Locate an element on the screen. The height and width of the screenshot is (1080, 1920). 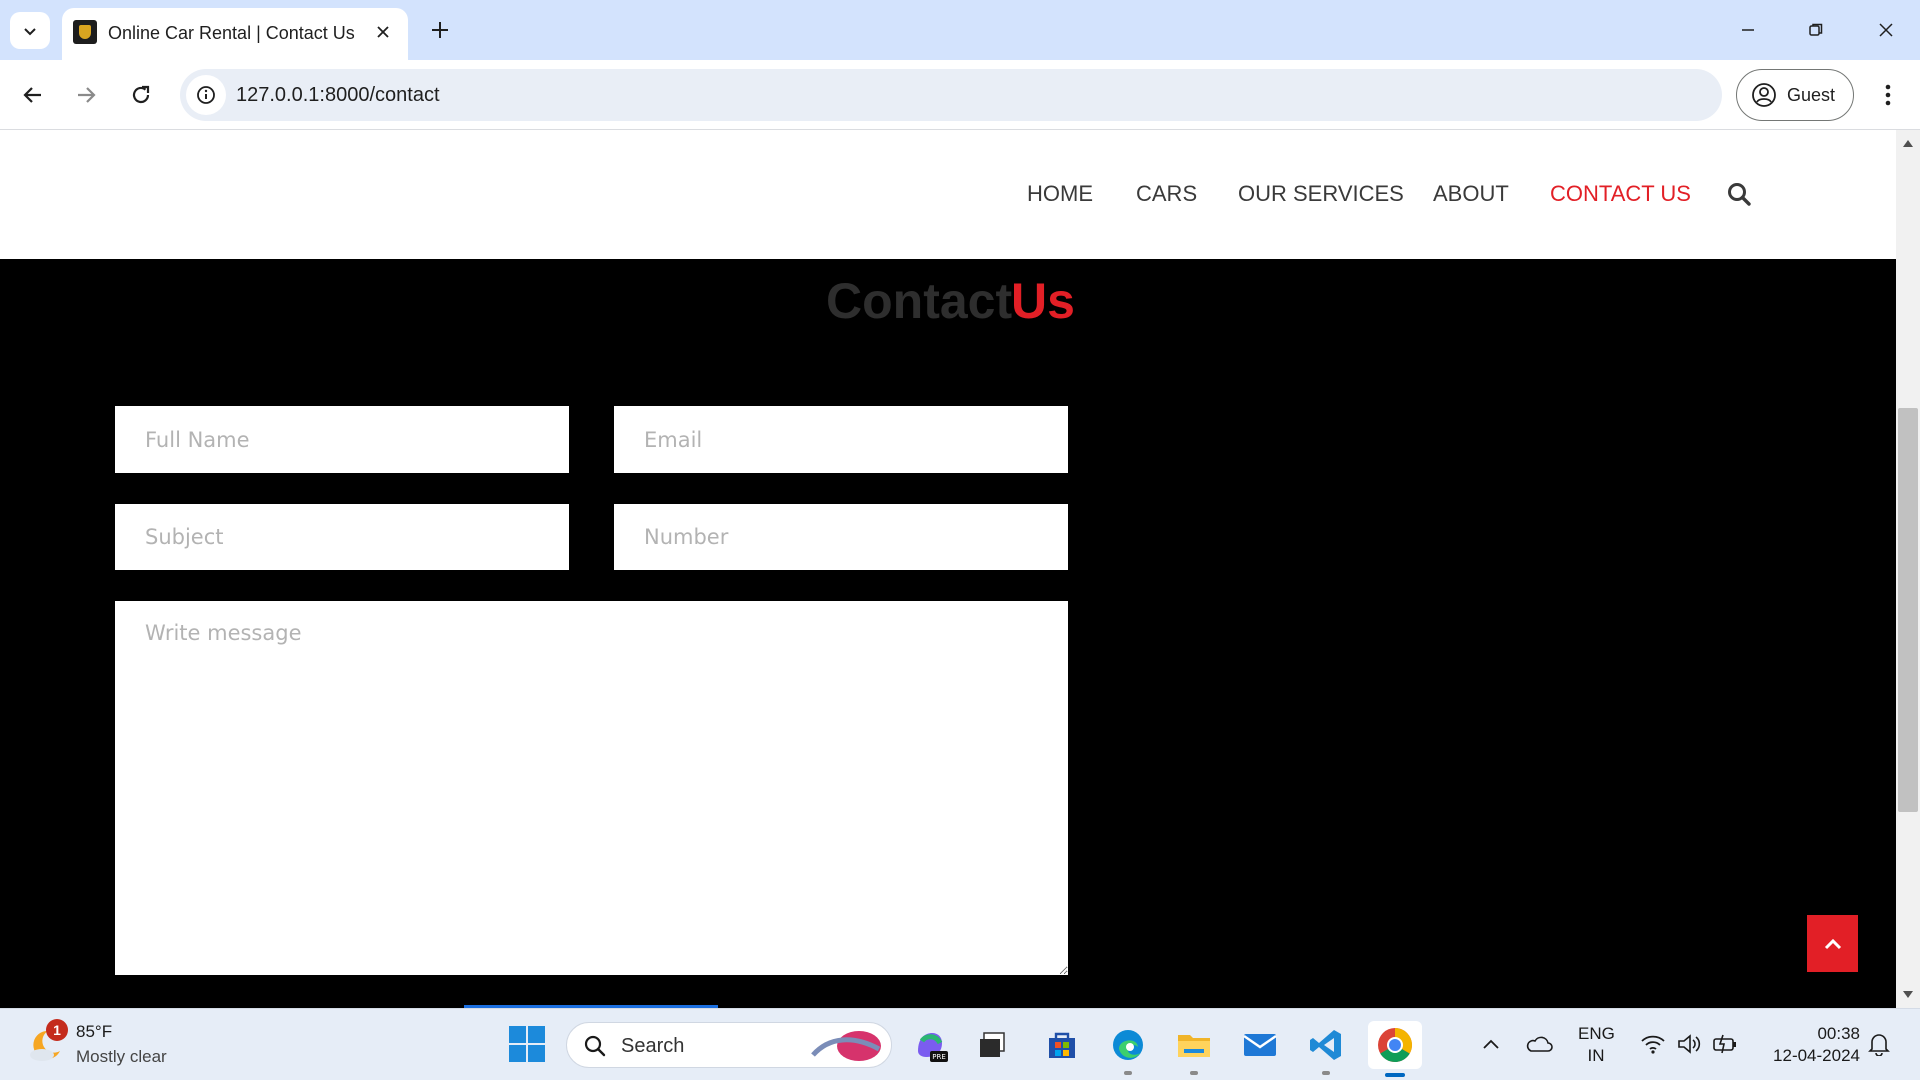
chevron-down-icon is located at coordinates (30, 31).